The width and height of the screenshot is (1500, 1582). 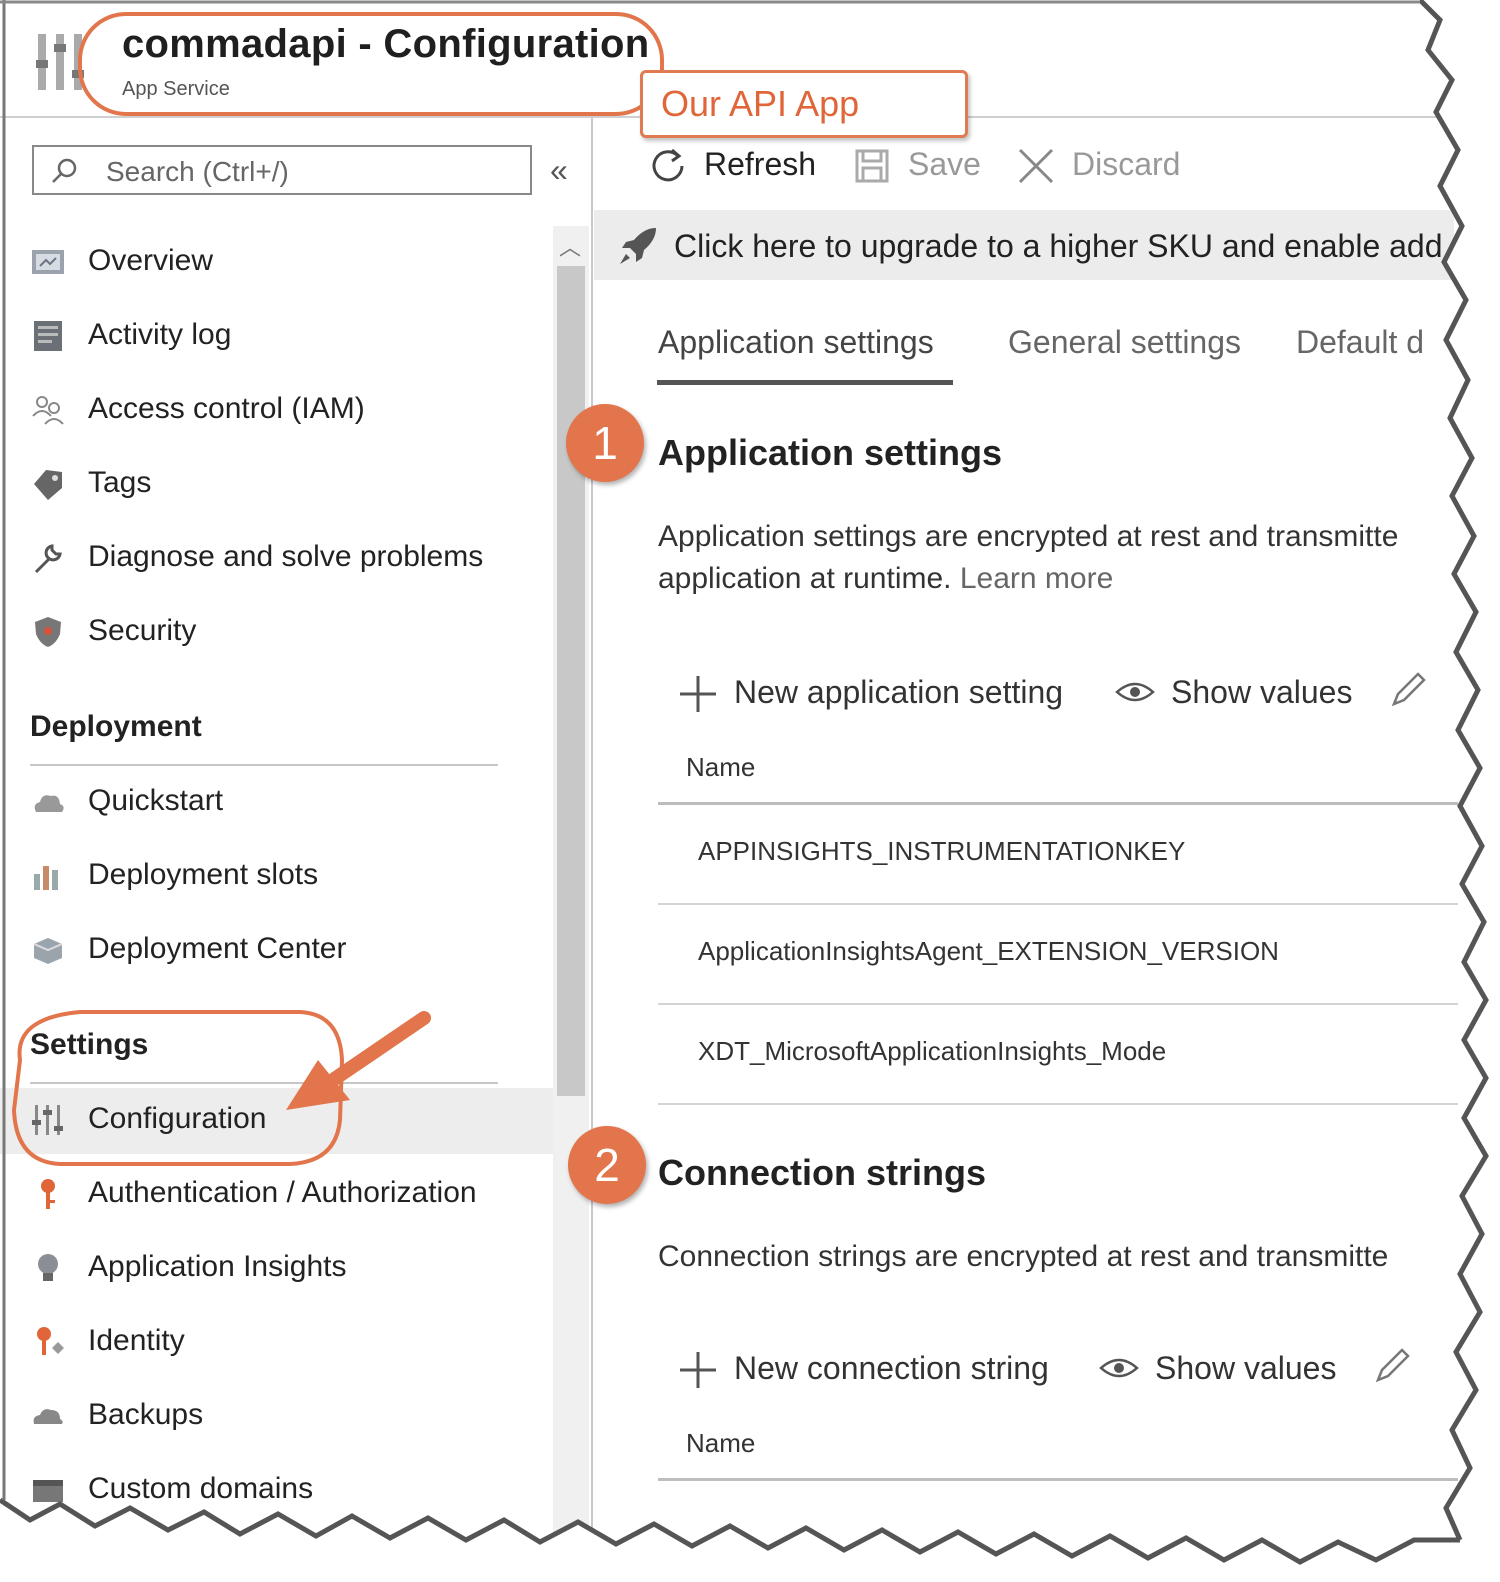 I want to click on refresh-label: Refresh, so click(x=760, y=164).